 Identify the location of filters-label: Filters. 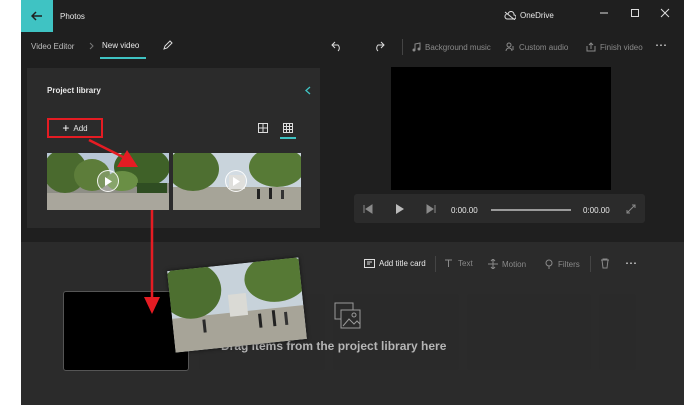
(569, 264).